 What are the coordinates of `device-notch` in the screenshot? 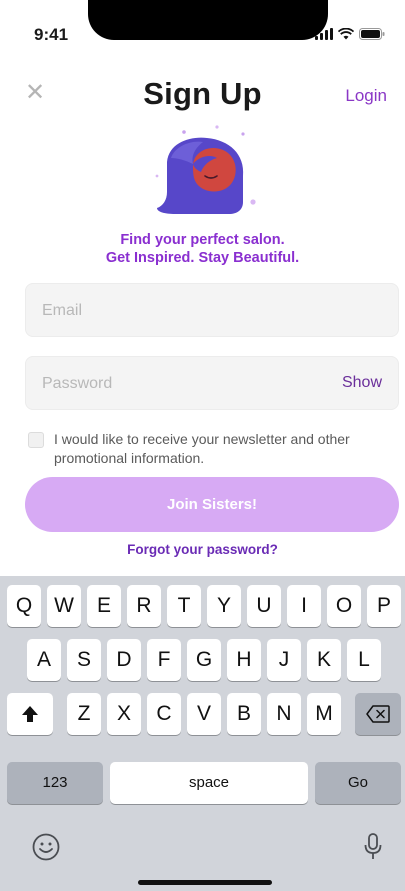 It's located at (208, 20).